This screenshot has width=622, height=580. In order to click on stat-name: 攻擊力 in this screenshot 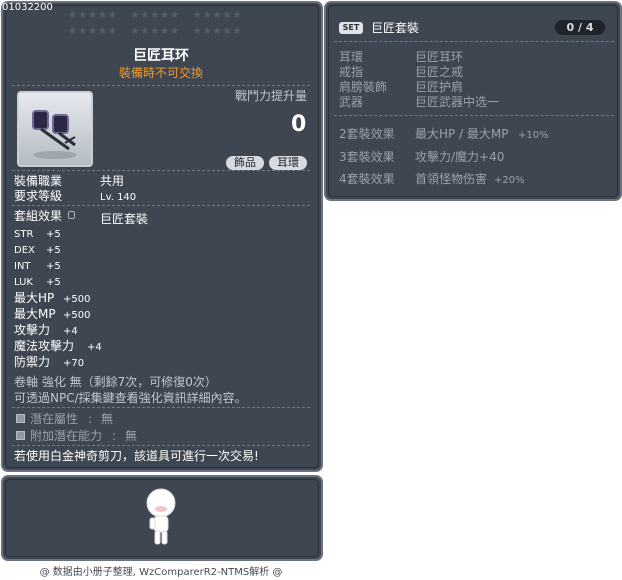, I will do `click(32, 330)`.